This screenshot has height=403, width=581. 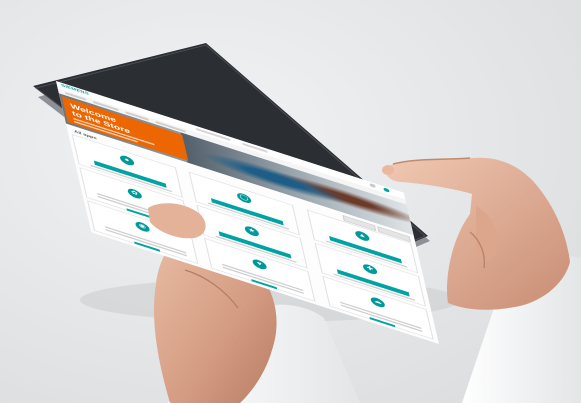 I want to click on user-icon, so click(x=372, y=185).